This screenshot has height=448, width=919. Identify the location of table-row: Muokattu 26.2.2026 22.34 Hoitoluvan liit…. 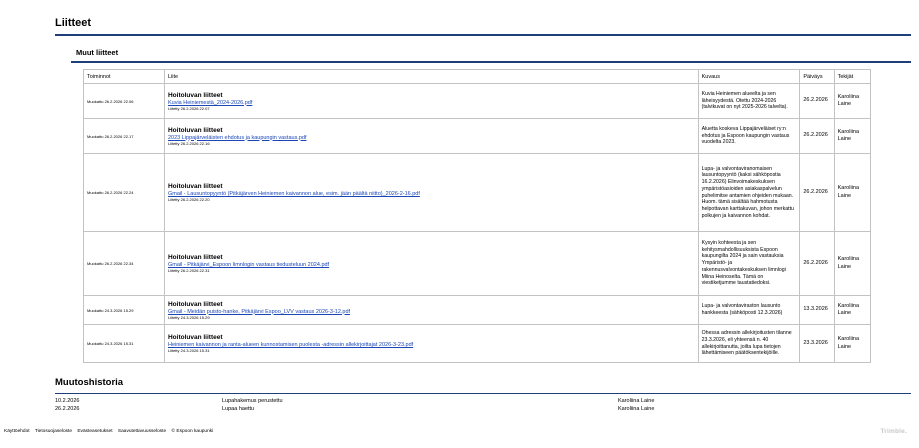
(477, 263).